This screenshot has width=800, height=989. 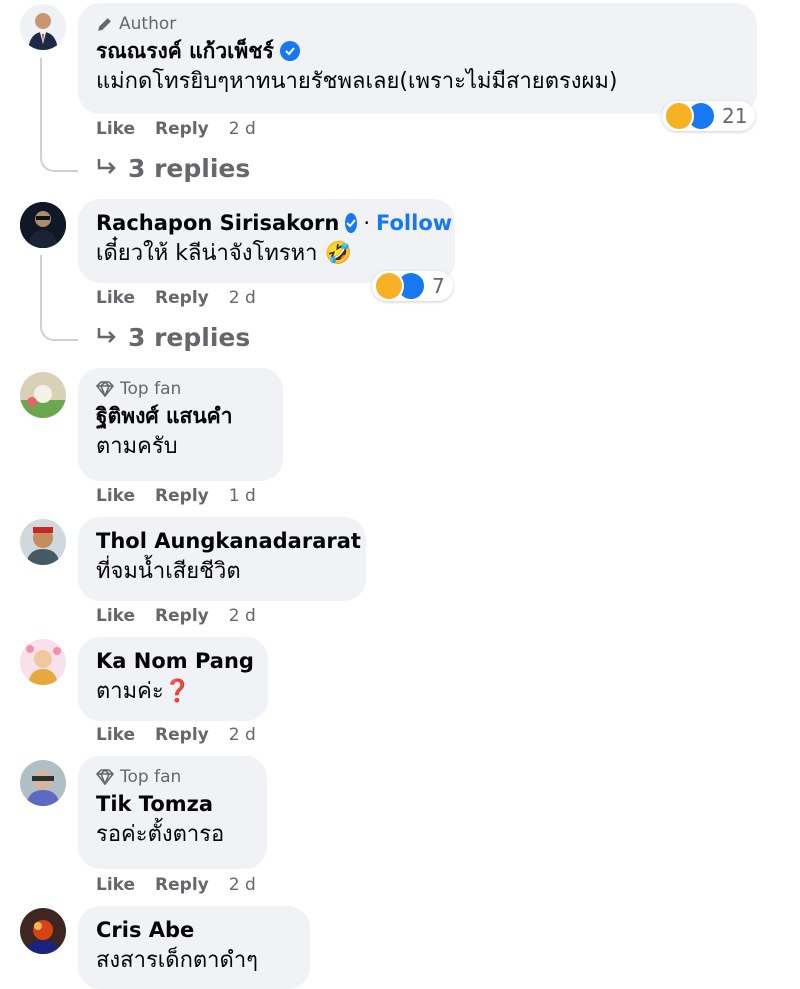 I want to click on pencil-icon, so click(x=104, y=24).